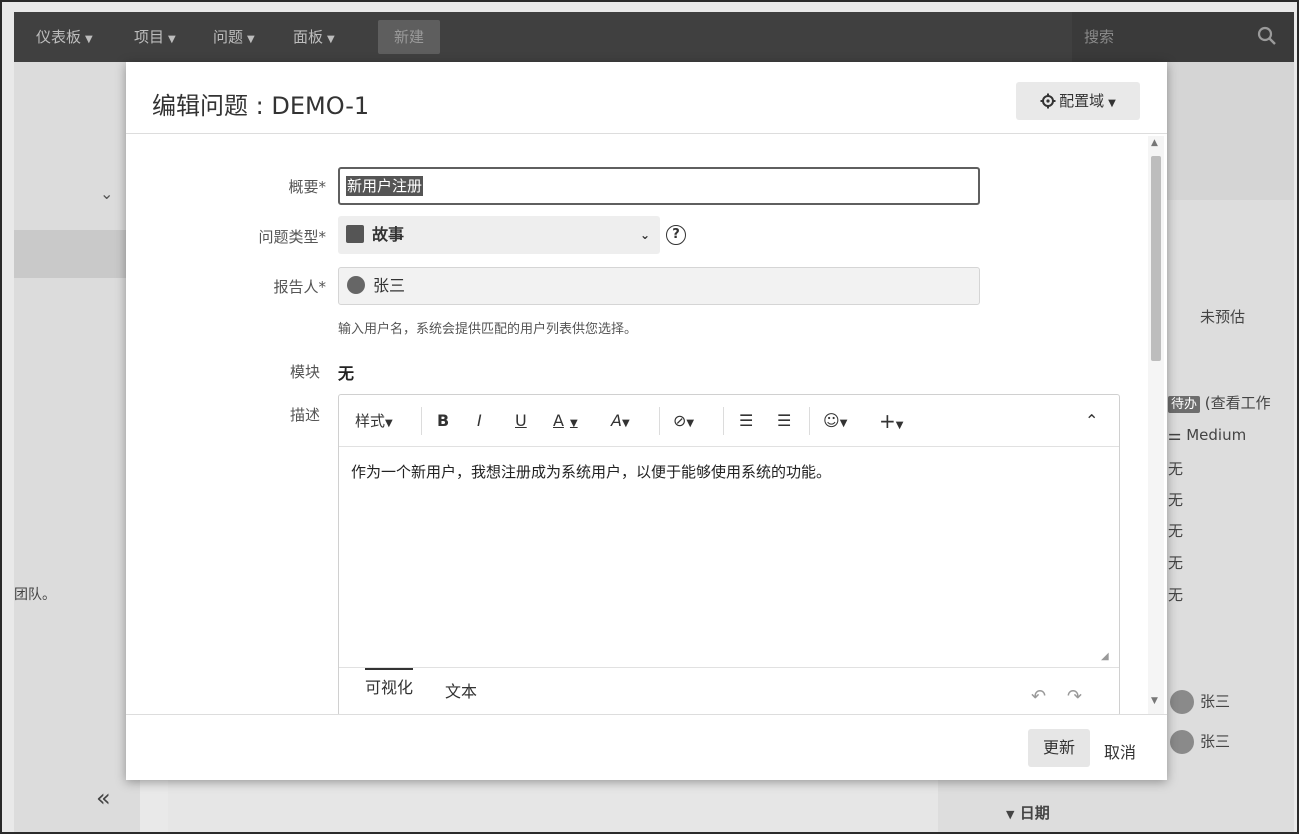 The image size is (1299, 834). I want to click on nav-projects: 项目 ▼, so click(155, 37).